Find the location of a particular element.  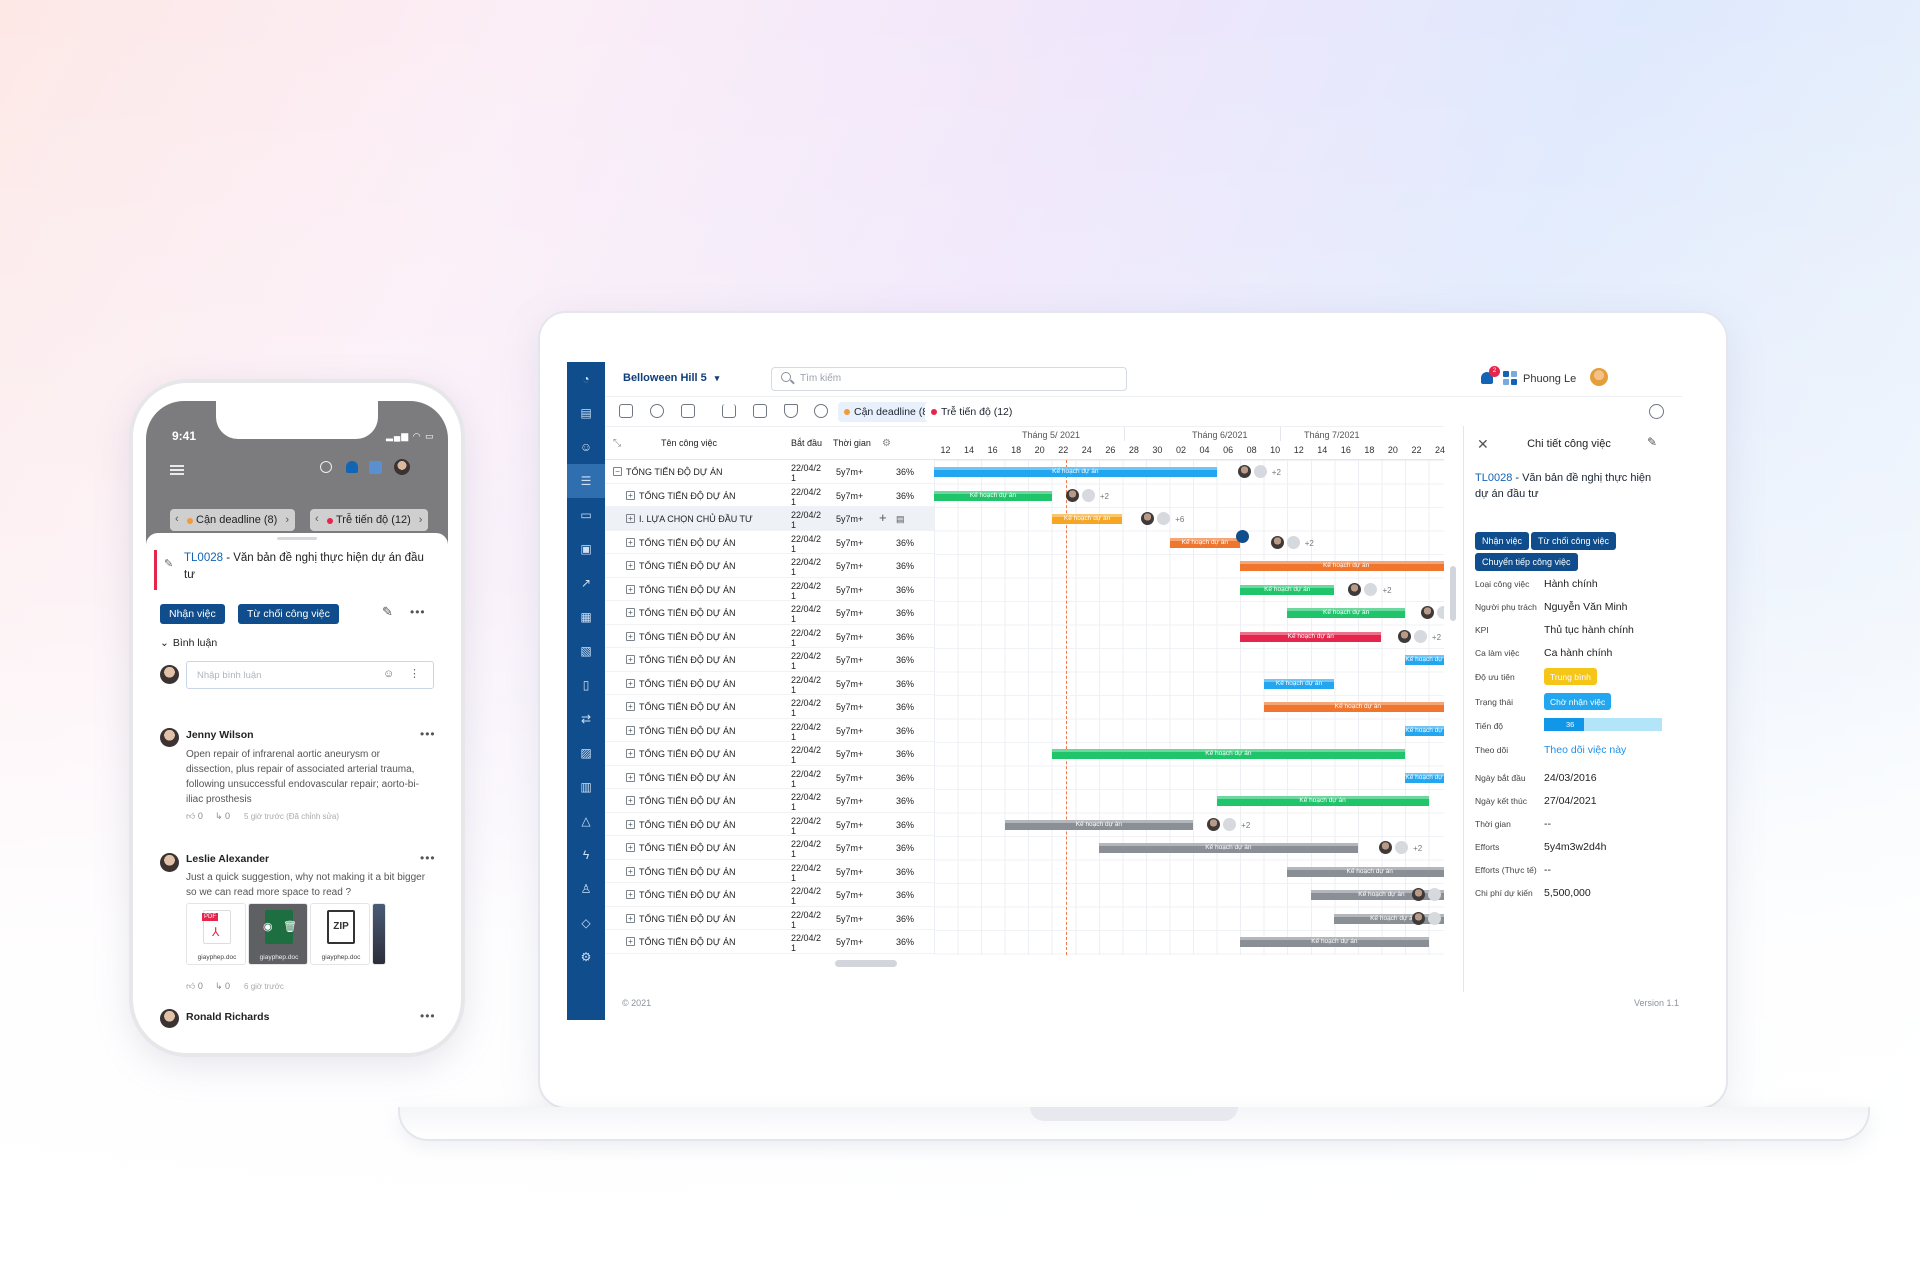

chart-icon: ↗ is located at coordinates (586, 583).